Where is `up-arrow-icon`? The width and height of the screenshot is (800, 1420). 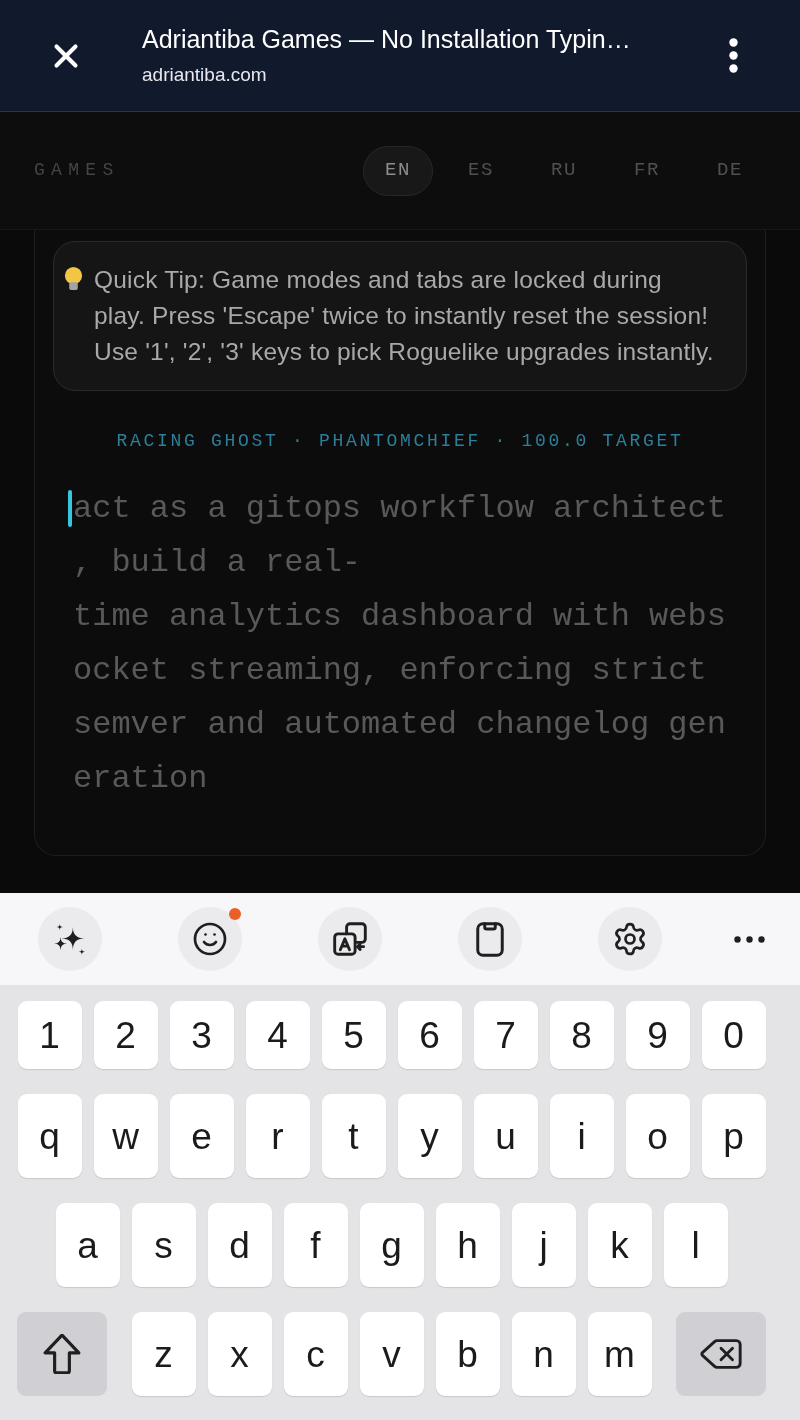 up-arrow-icon is located at coordinates (62, 1354).